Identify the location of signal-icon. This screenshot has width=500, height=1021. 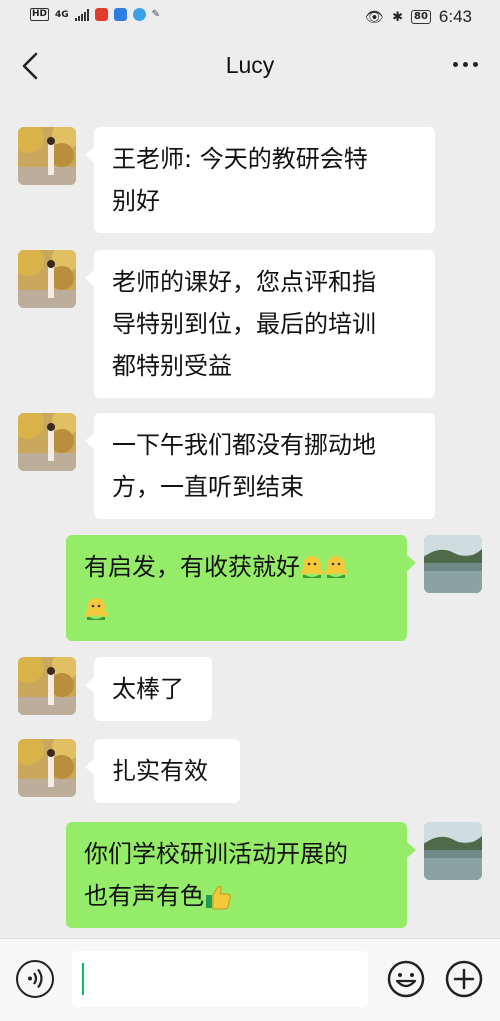
(81, 14).